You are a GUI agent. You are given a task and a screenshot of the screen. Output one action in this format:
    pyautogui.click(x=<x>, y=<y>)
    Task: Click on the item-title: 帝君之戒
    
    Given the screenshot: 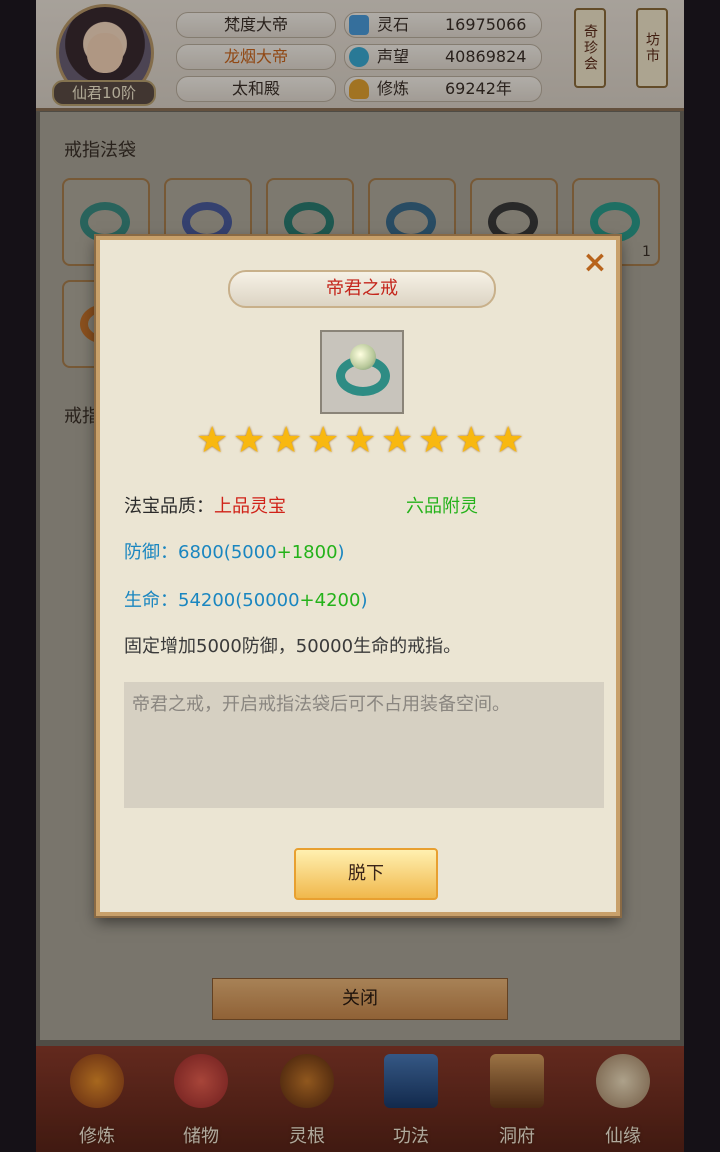 What is the action you would take?
    pyautogui.click(x=362, y=289)
    